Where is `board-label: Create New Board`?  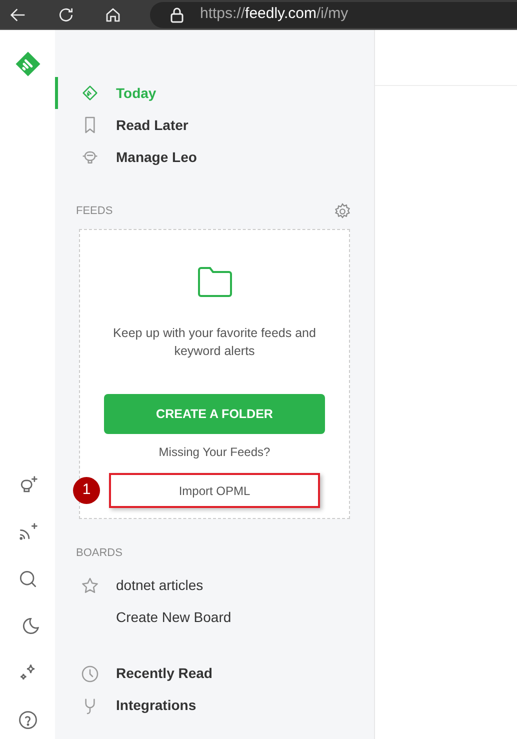
board-label: Create New Board is located at coordinates (174, 617).